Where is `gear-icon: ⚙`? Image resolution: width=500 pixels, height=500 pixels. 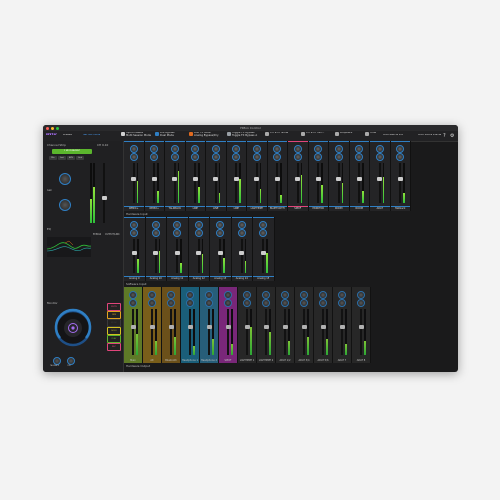
gear-icon: ⚙ is located at coordinates (452, 137).